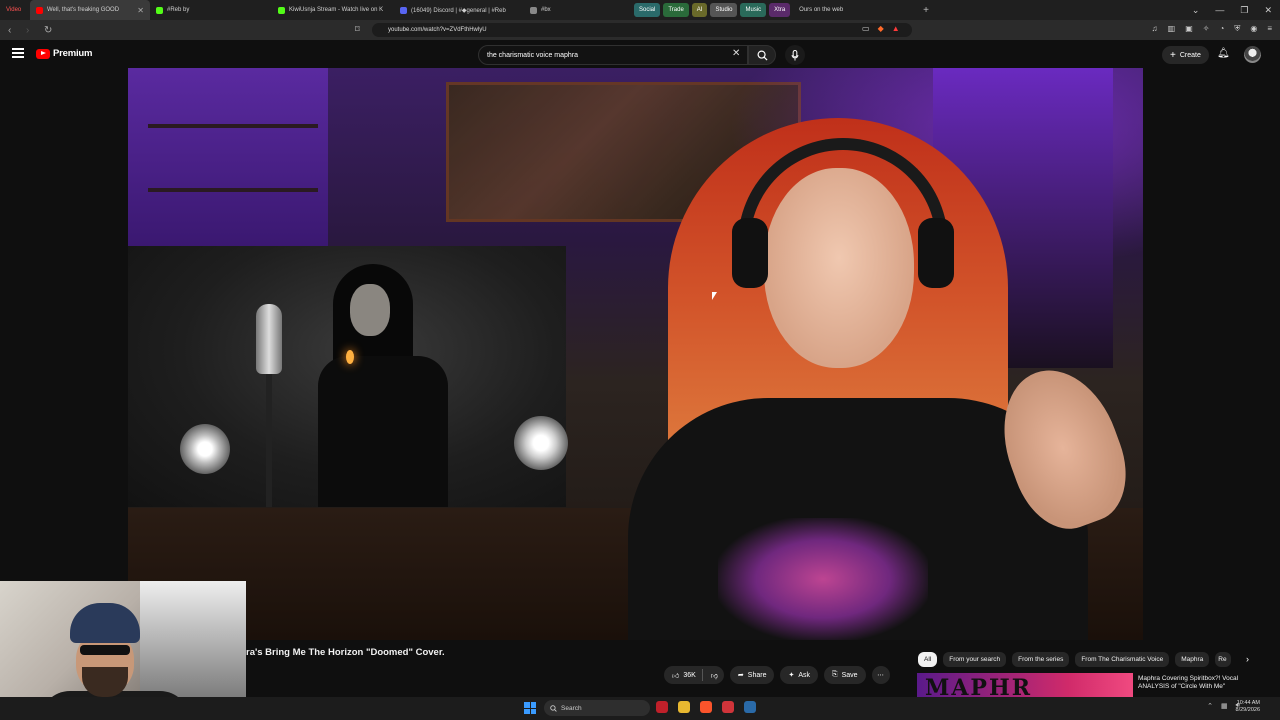 The width and height of the screenshot is (1280, 720). I want to click on shield-icon: ⛨, so click(1237, 29).